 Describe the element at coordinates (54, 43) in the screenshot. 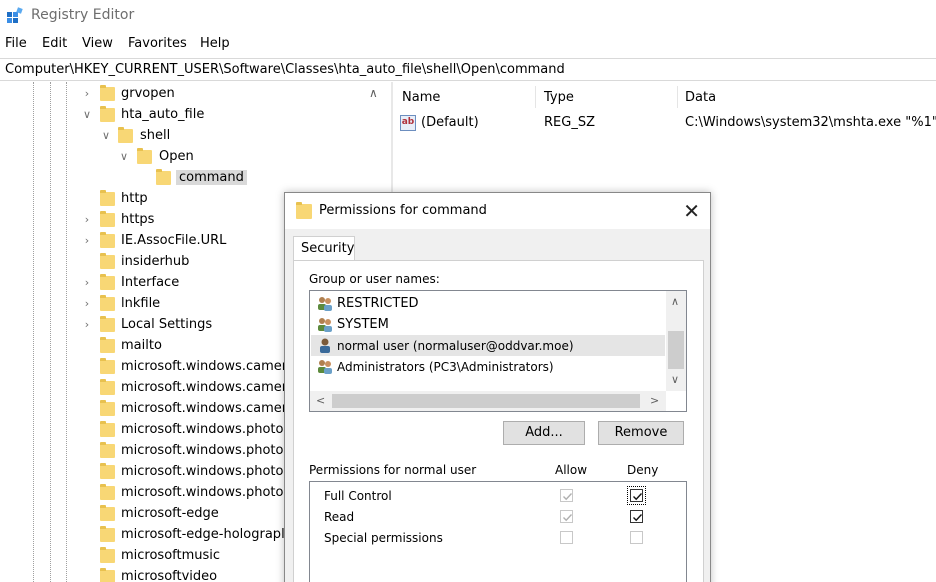

I see `menu-edit: Edit` at that location.